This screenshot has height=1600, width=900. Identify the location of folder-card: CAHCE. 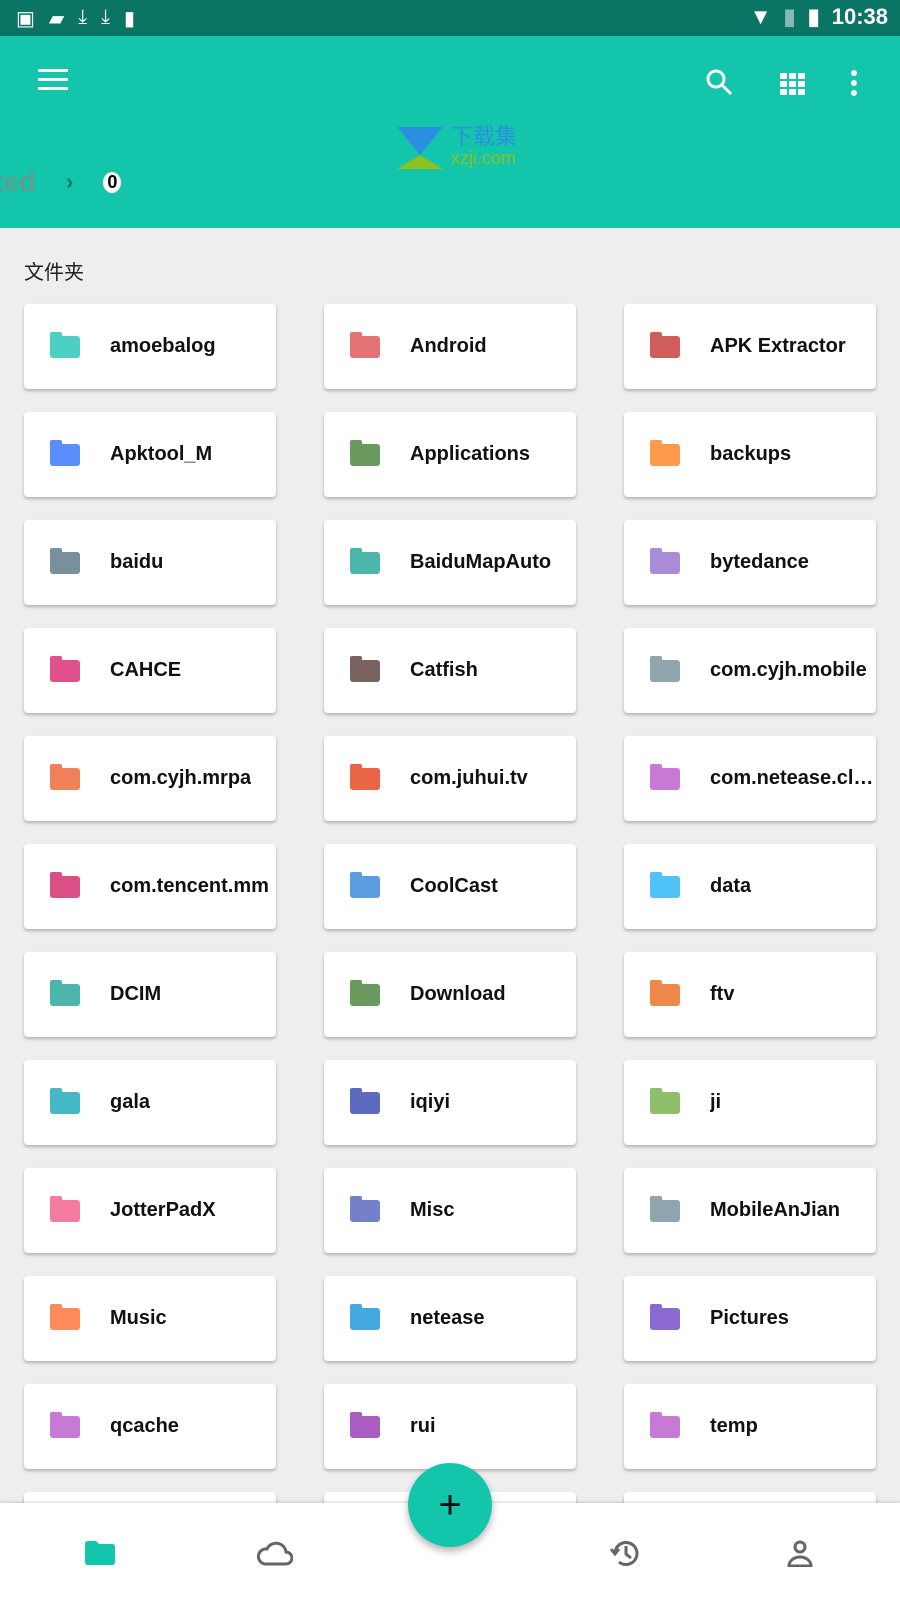
(150, 670).